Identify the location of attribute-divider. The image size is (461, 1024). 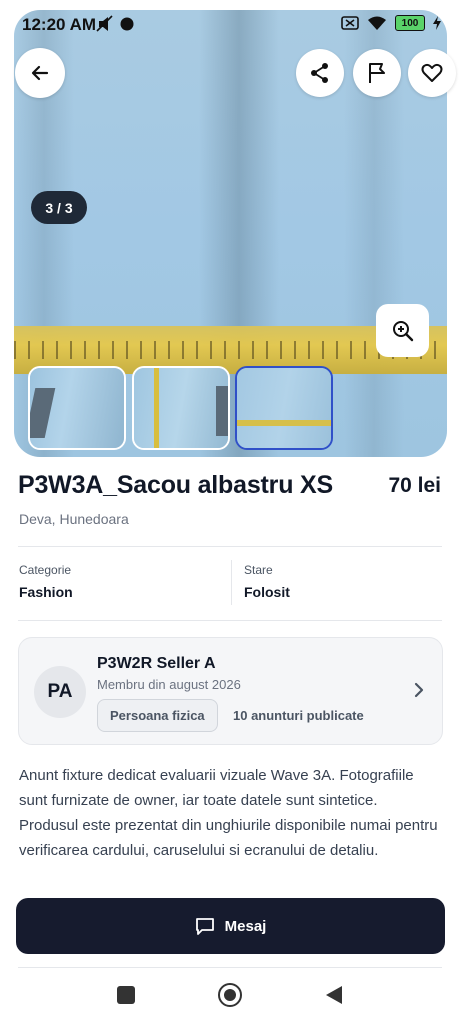
(231, 582).